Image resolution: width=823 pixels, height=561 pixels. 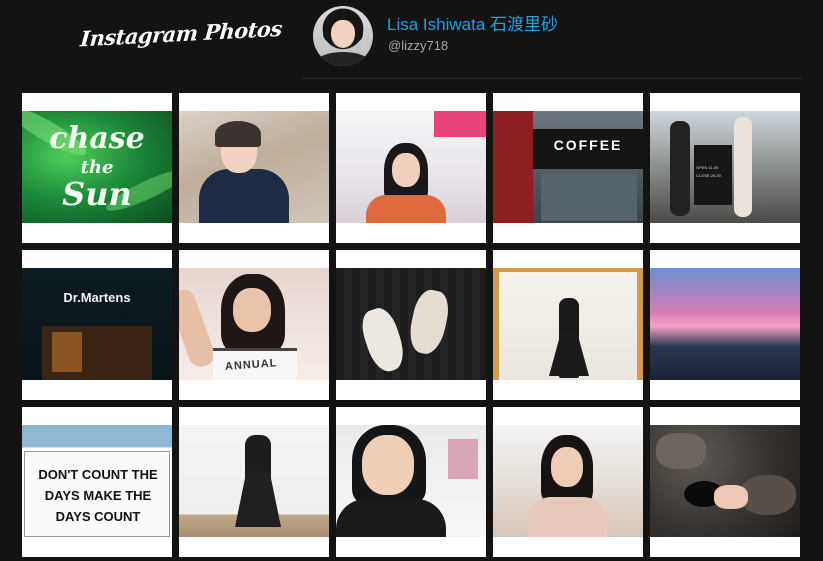 I want to click on sign-text-line: OPEN 11-00, so click(x=707, y=167).